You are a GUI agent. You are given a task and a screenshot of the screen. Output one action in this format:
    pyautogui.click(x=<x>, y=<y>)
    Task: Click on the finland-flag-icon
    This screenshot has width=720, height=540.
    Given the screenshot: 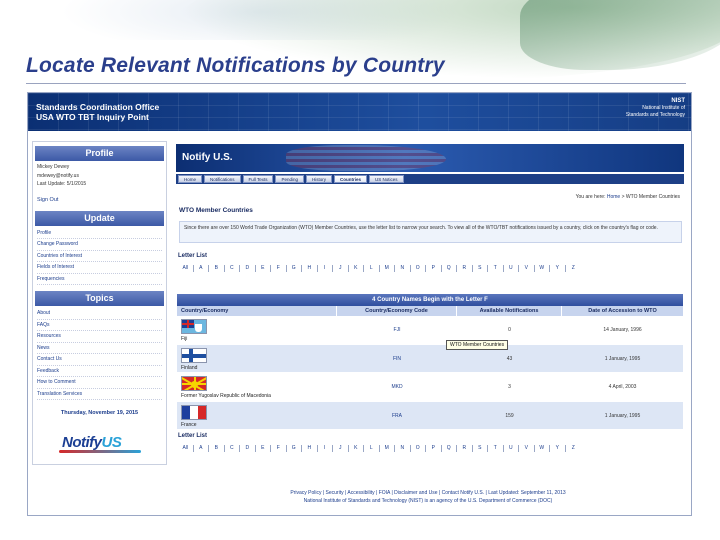 What is the action you would take?
    pyautogui.click(x=194, y=355)
    